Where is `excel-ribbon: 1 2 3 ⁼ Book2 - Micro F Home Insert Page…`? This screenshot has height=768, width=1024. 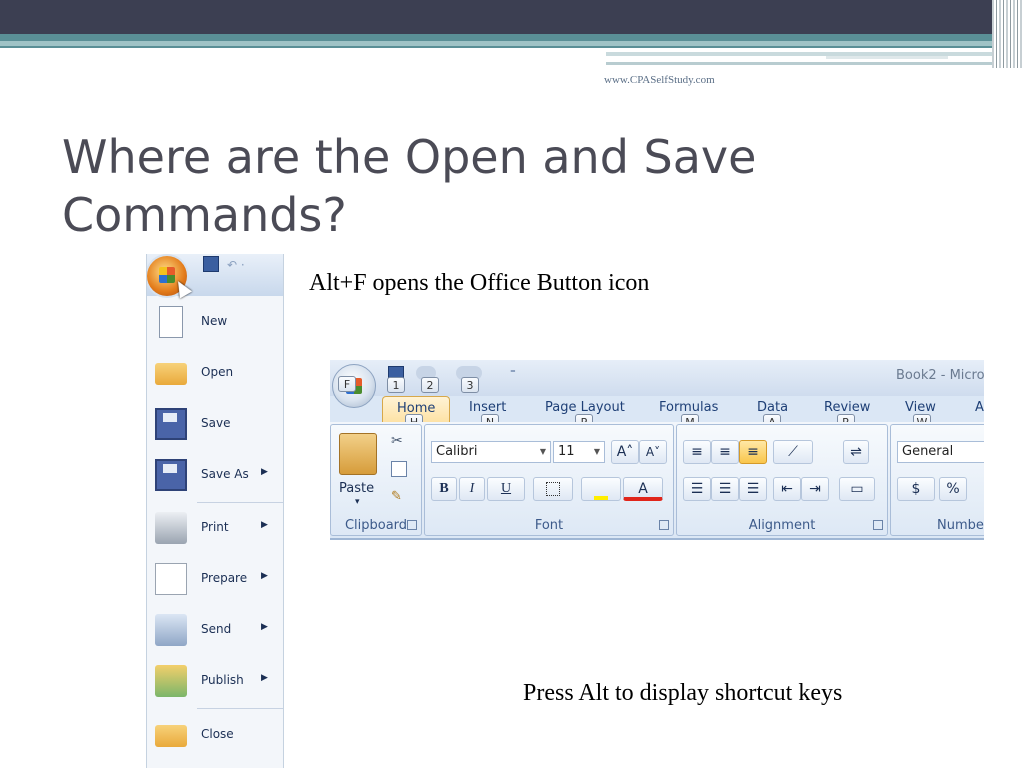
excel-ribbon: 1 2 3 ⁼ Book2 - Micro F Home Insert Page… is located at coordinates (657, 450).